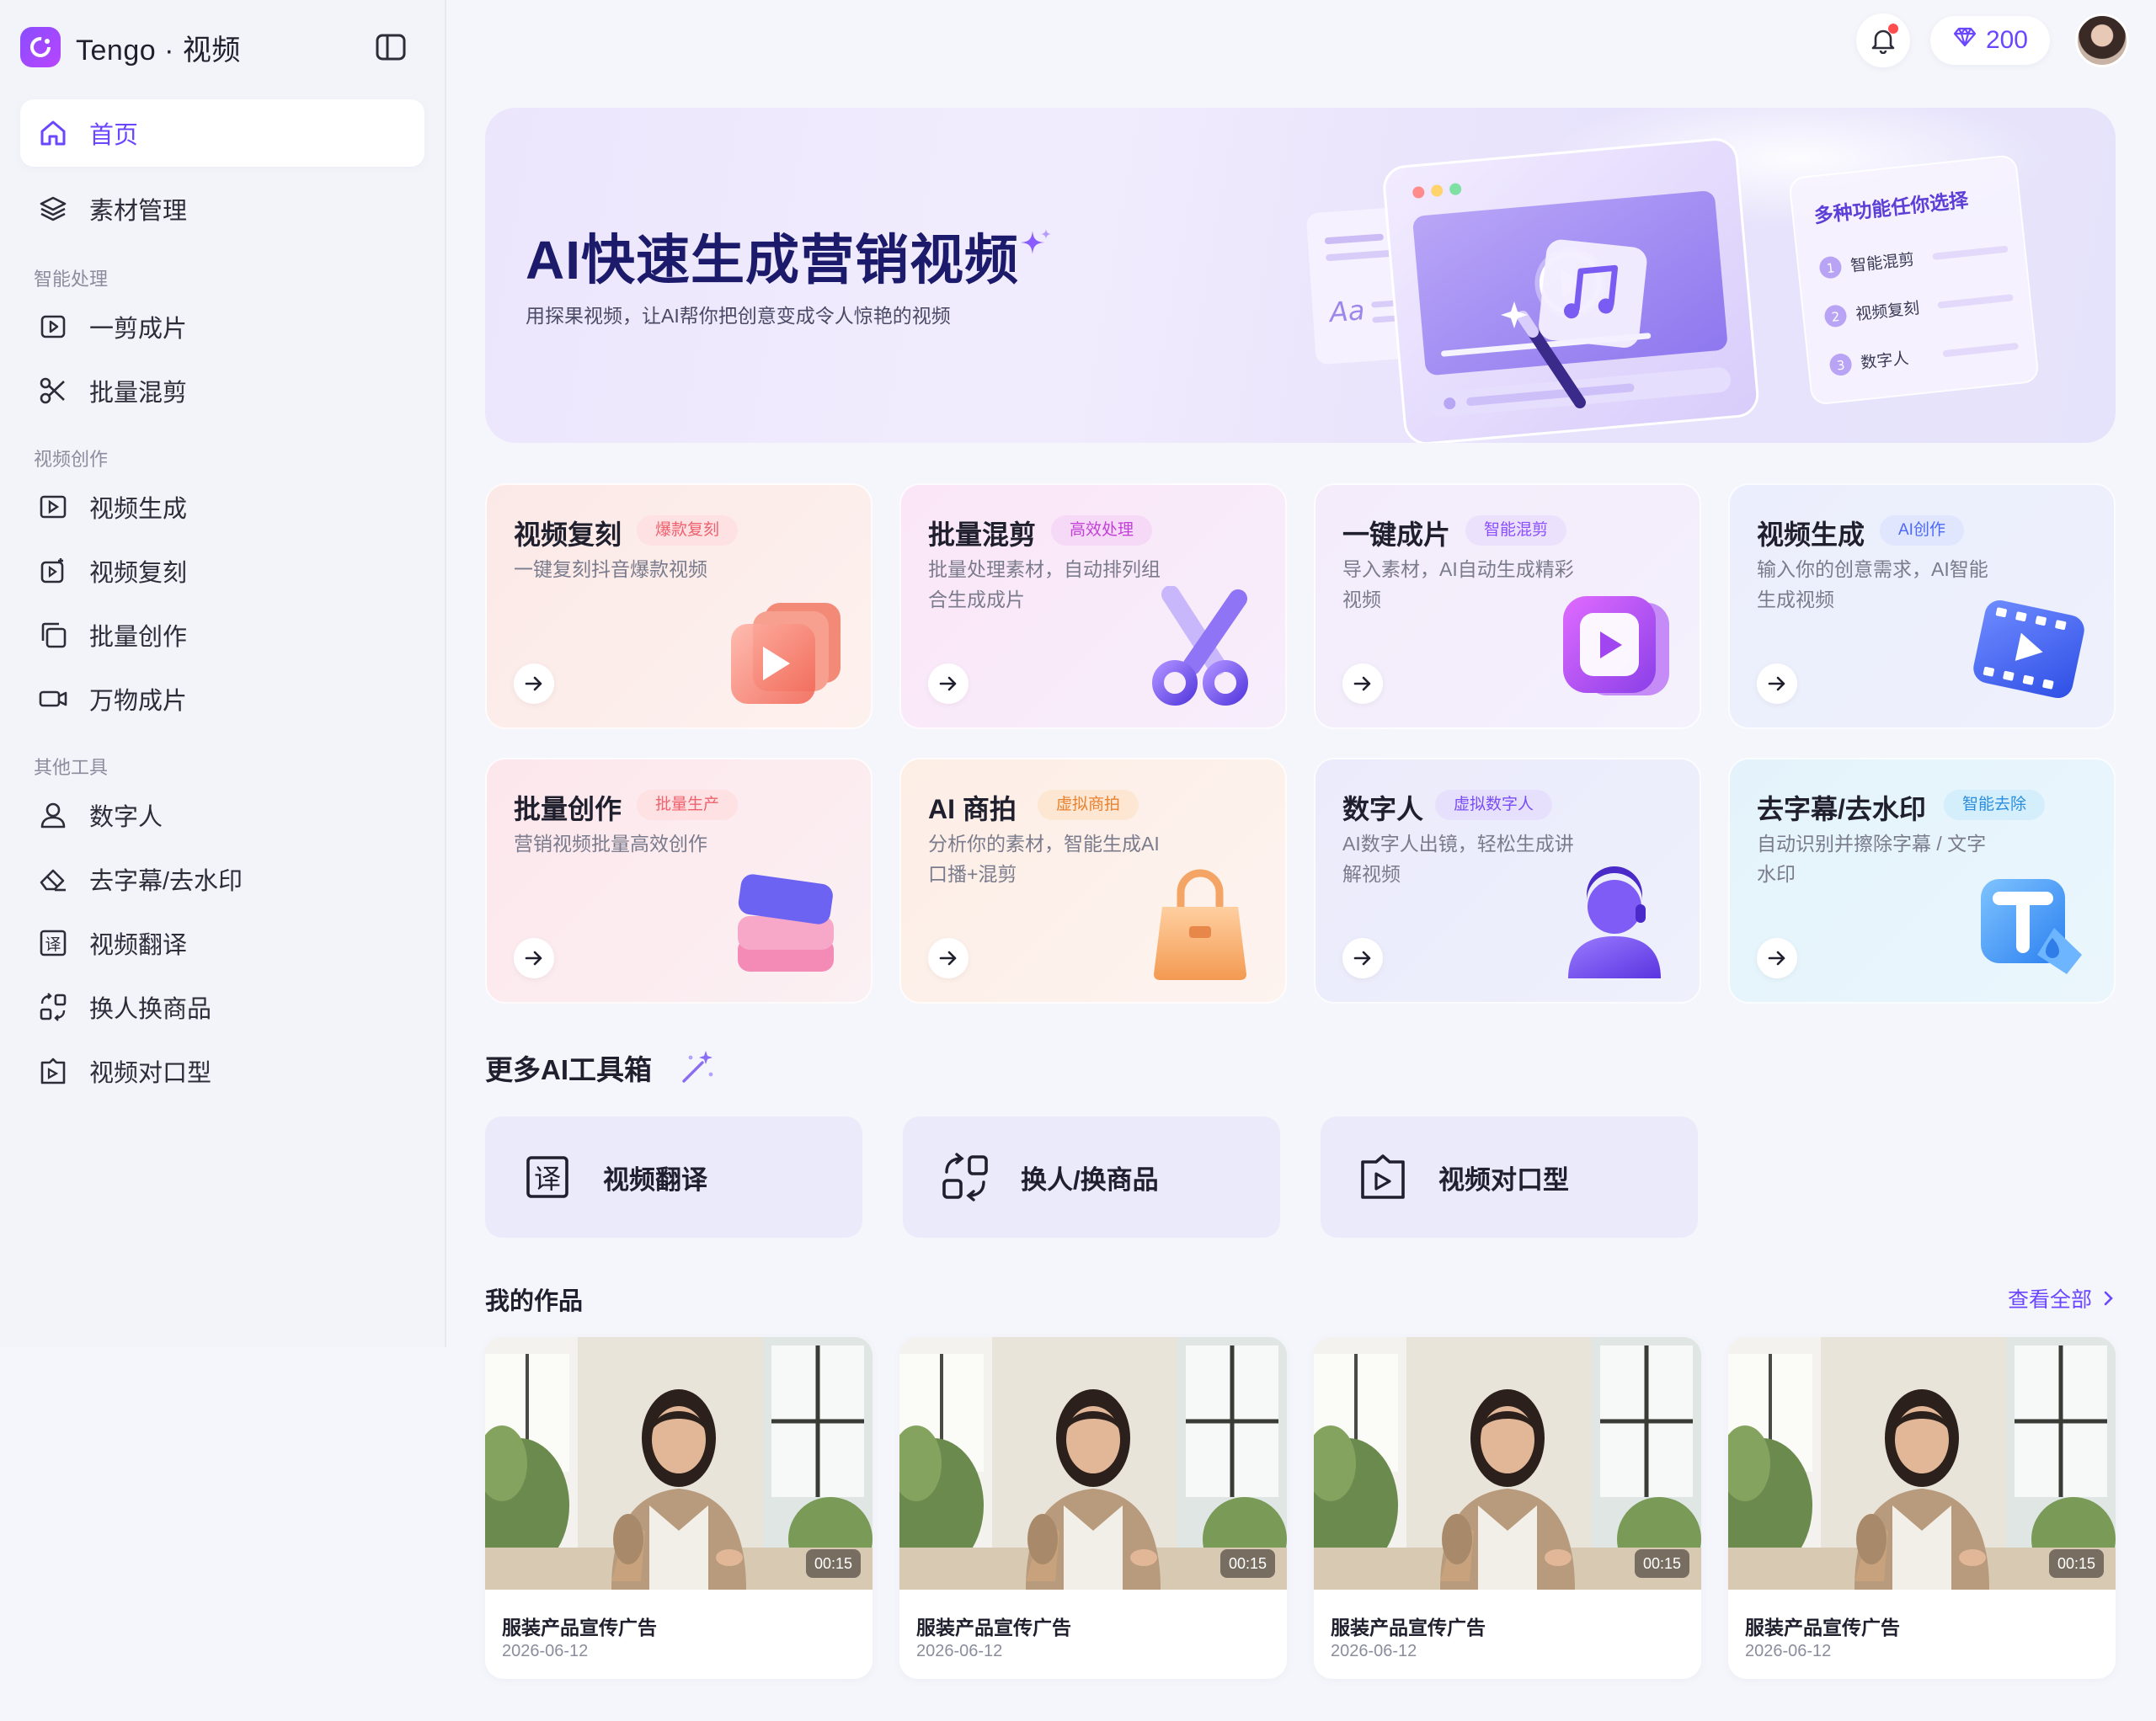  I want to click on card-title: 视频生成, so click(1811, 534).